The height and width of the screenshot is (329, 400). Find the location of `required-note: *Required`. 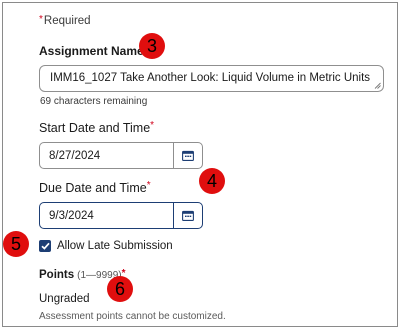

required-note: *Required is located at coordinates (65, 20).